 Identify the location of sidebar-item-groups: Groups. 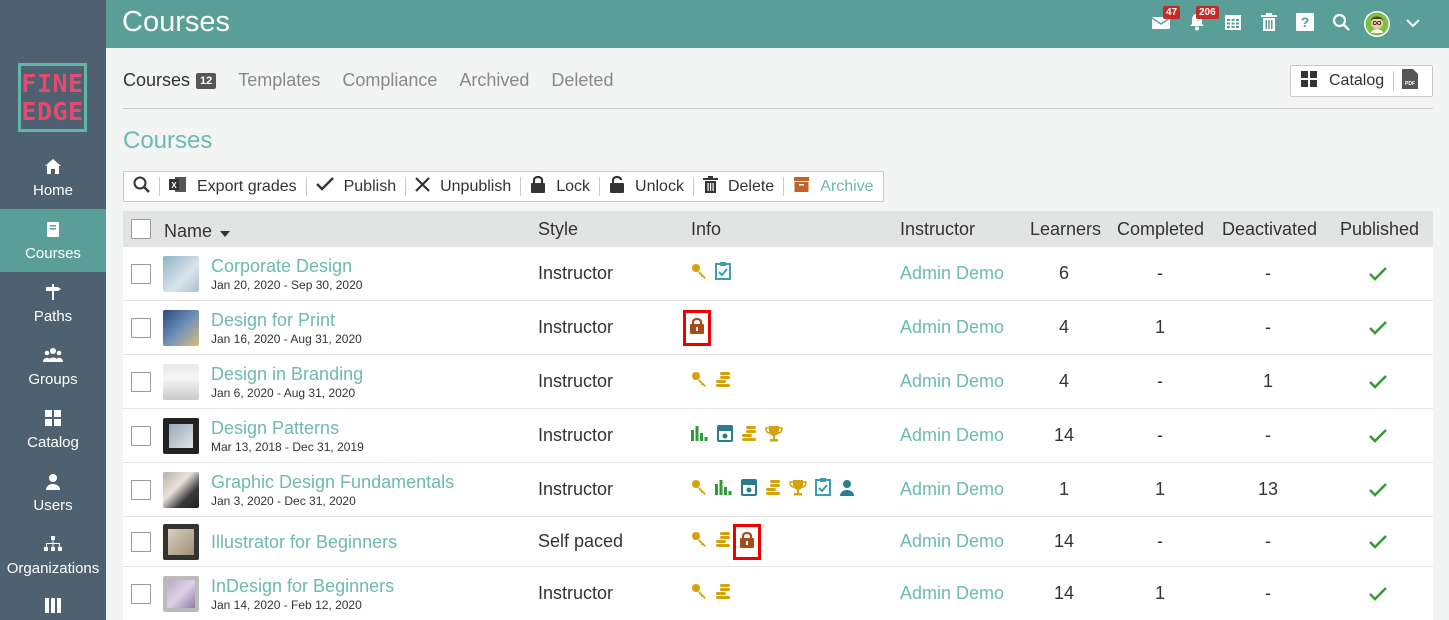
(53, 366).